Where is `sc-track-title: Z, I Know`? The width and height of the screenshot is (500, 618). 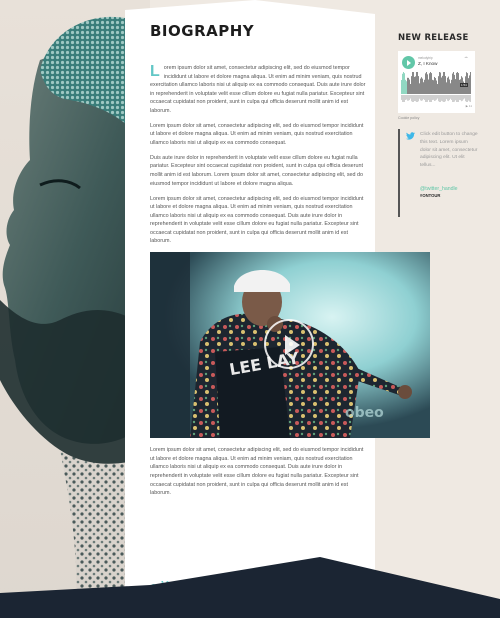
sc-track-title: Z, I Know is located at coordinates (427, 63).